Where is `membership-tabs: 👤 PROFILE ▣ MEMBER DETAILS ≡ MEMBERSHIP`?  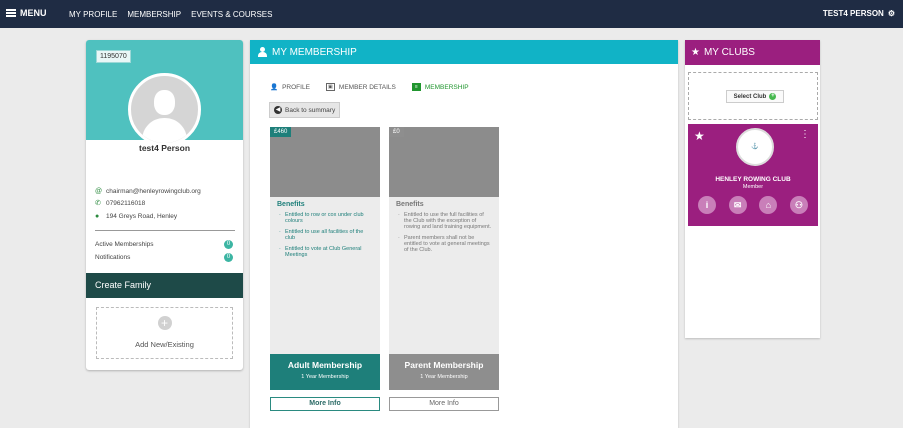
membership-tabs: 👤 PROFILE ▣ MEMBER DETAILS ≡ MEMBERSHIP is located at coordinates (369, 87).